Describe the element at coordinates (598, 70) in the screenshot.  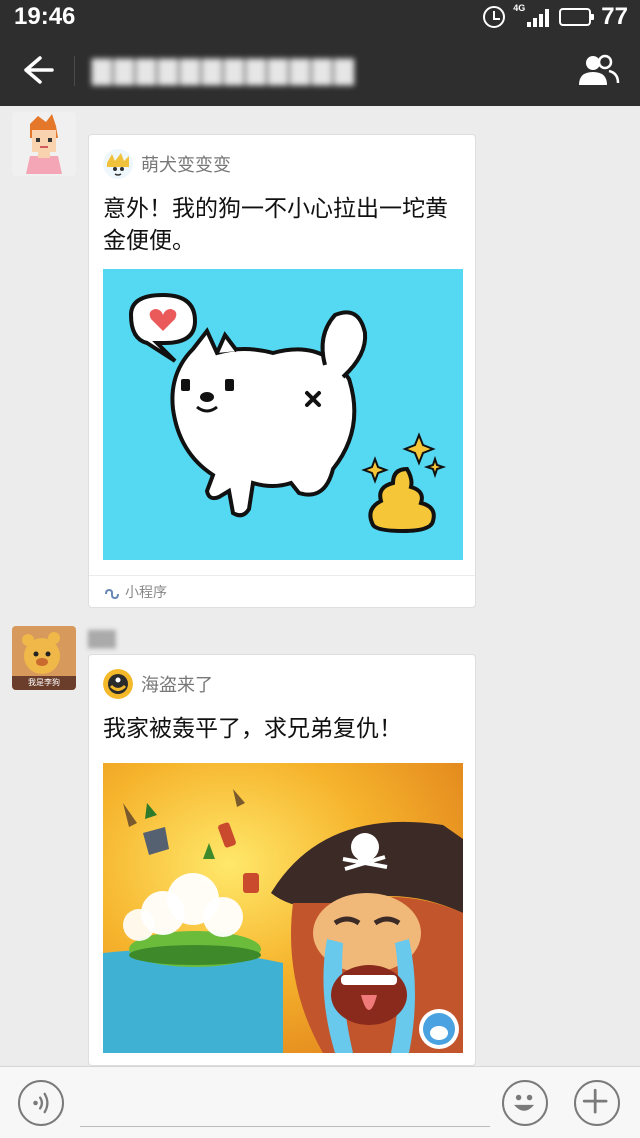
I see `group-members-icon` at that location.